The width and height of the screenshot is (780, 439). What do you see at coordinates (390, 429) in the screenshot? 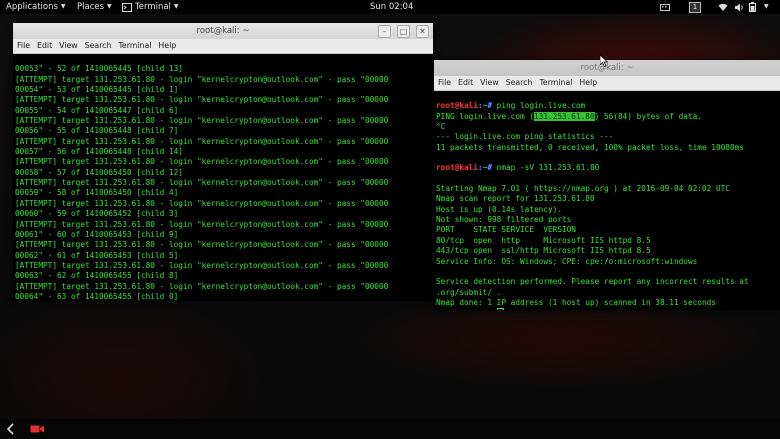
I see `bottom-bar` at bounding box center [390, 429].